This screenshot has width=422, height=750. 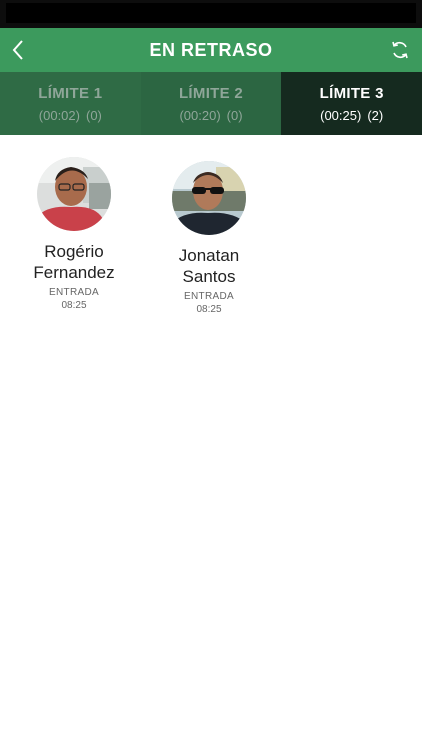 I want to click on tab-limite-2: LÍMITE 2 (00:20) (0), so click(x=211, y=103).